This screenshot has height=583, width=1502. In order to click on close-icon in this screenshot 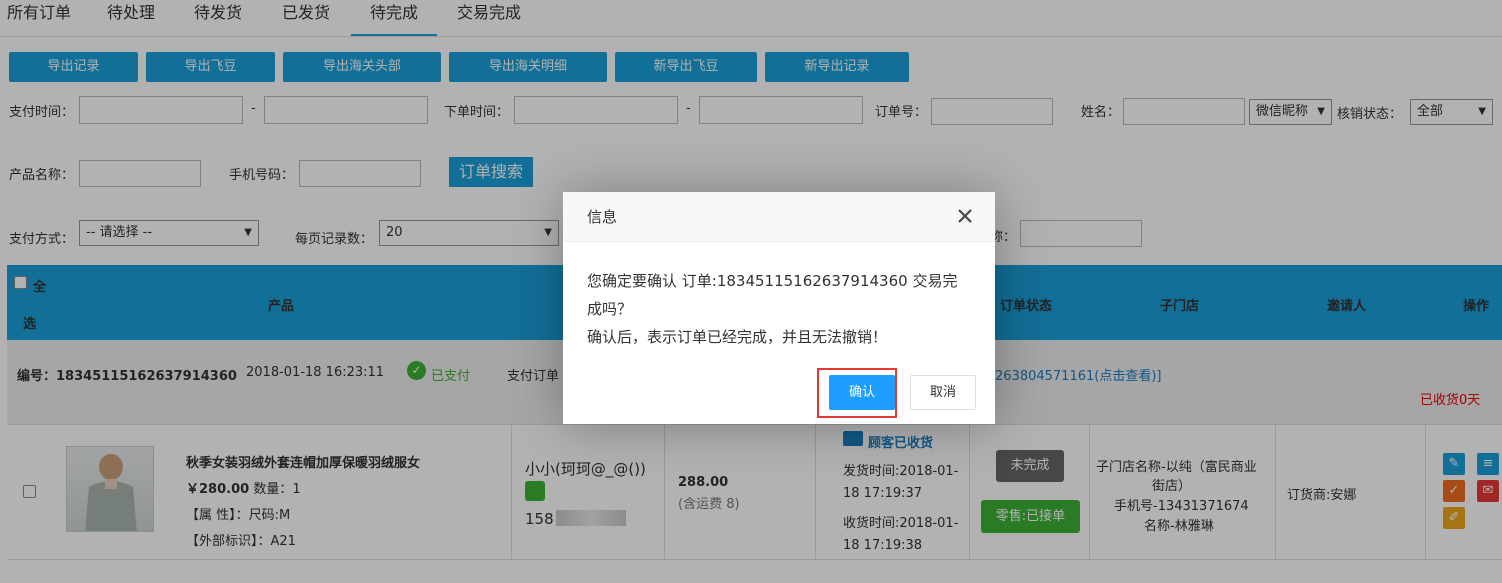, I will do `click(965, 216)`.